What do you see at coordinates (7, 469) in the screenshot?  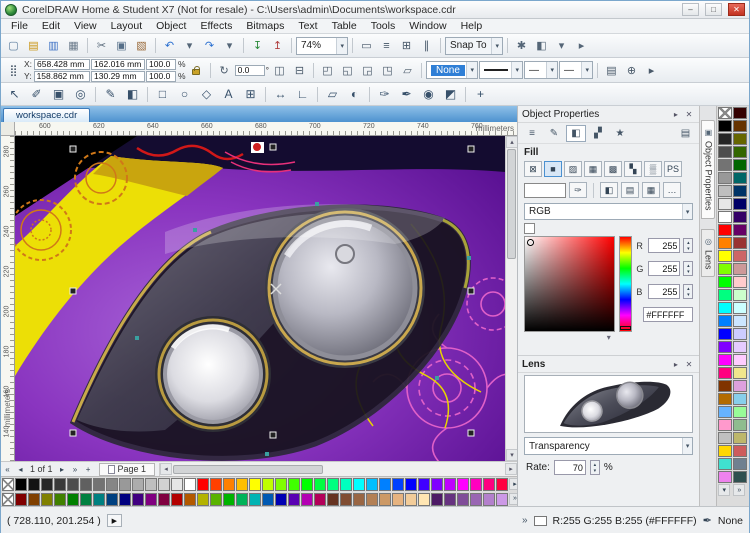 I see `first-page-button: «` at bounding box center [7, 469].